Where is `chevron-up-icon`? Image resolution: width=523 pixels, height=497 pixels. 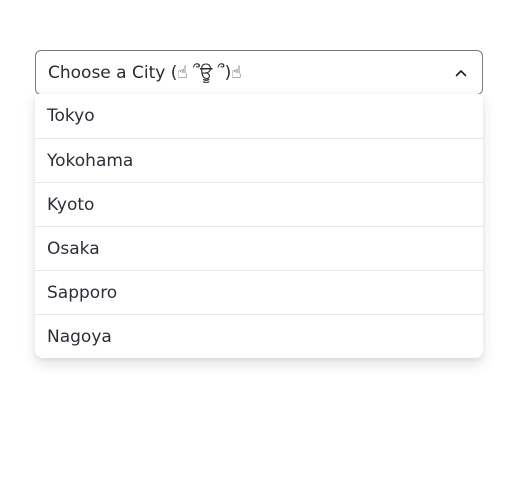
chevron-up-icon is located at coordinates (461, 73).